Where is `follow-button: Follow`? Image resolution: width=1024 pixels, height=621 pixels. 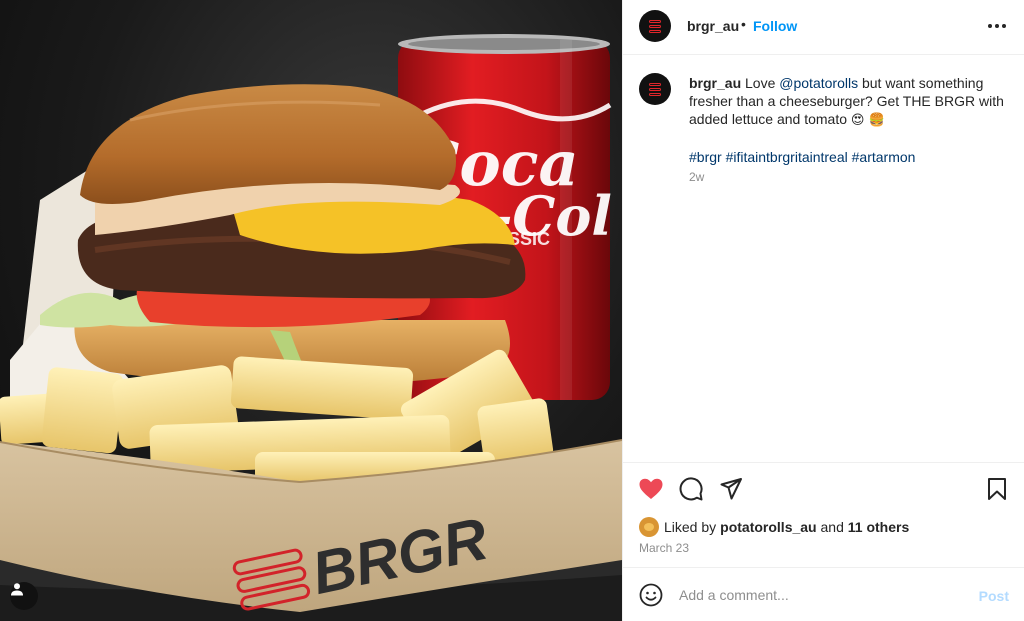
follow-button: Follow is located at coordinates (775, 26).